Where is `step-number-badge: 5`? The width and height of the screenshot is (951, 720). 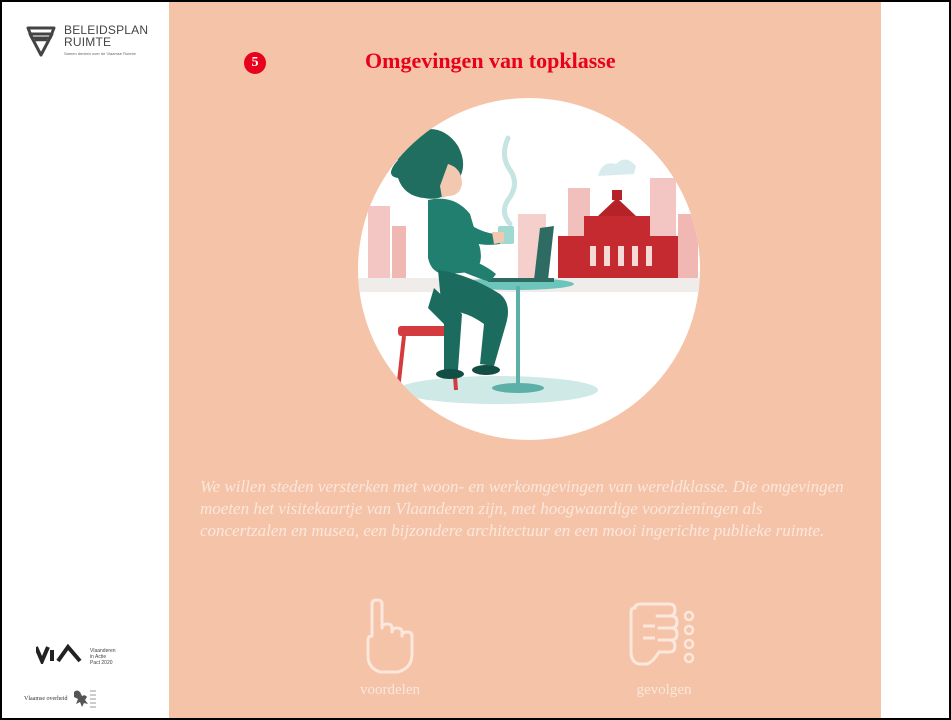 step-number-badge: 5 is located at coordinates (255, 63).